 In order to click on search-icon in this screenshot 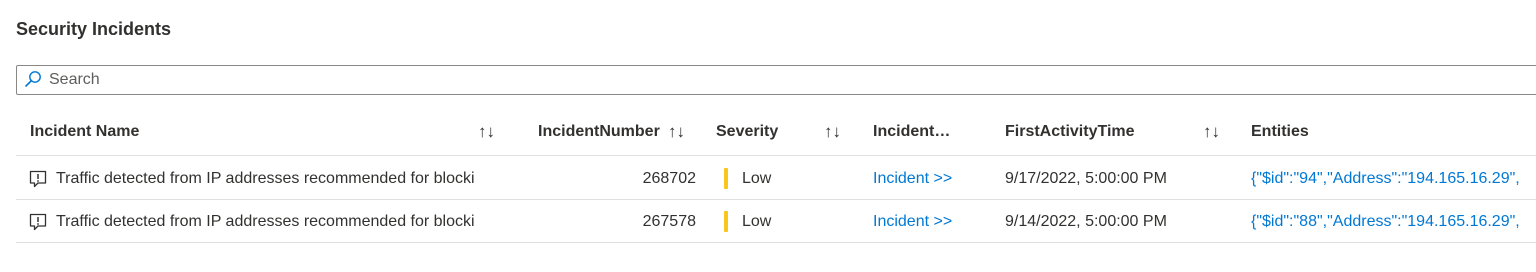, I will do `click(33, 79)`.